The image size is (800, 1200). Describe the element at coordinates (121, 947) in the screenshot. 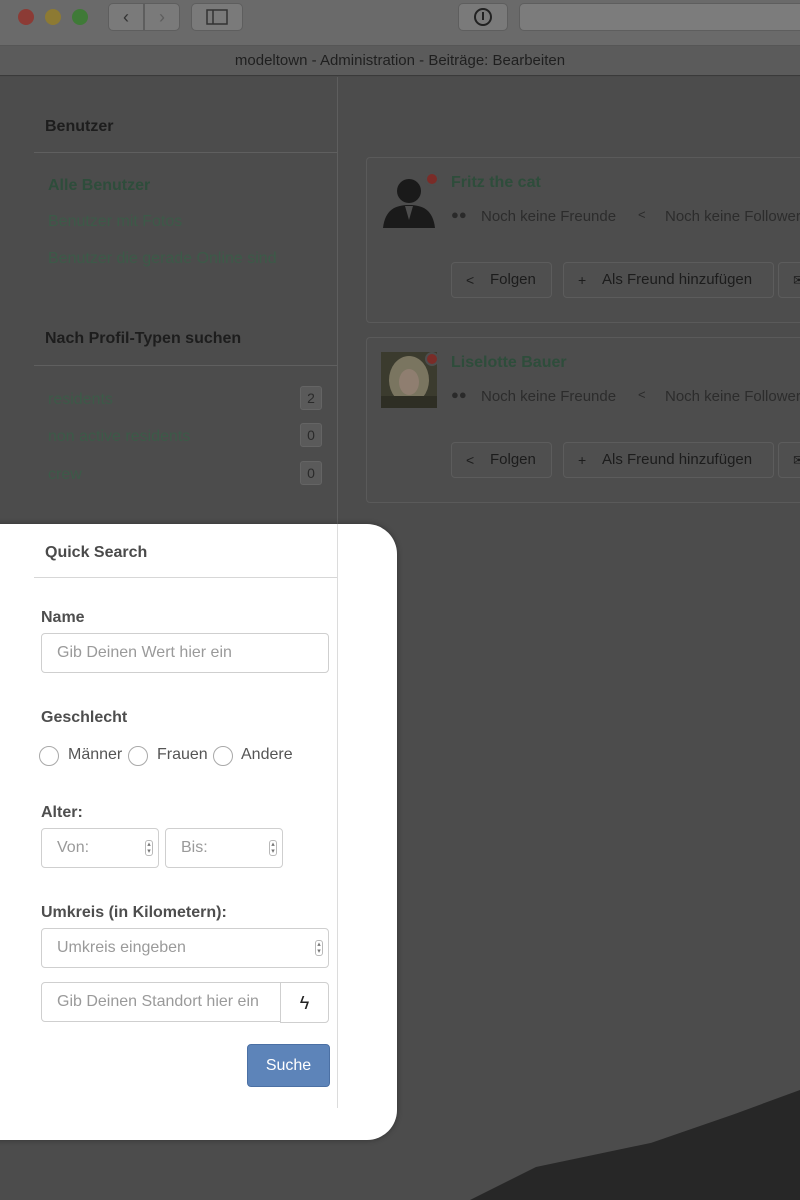

I see `radius-placeholder: Umkreis eingeben` at that location.